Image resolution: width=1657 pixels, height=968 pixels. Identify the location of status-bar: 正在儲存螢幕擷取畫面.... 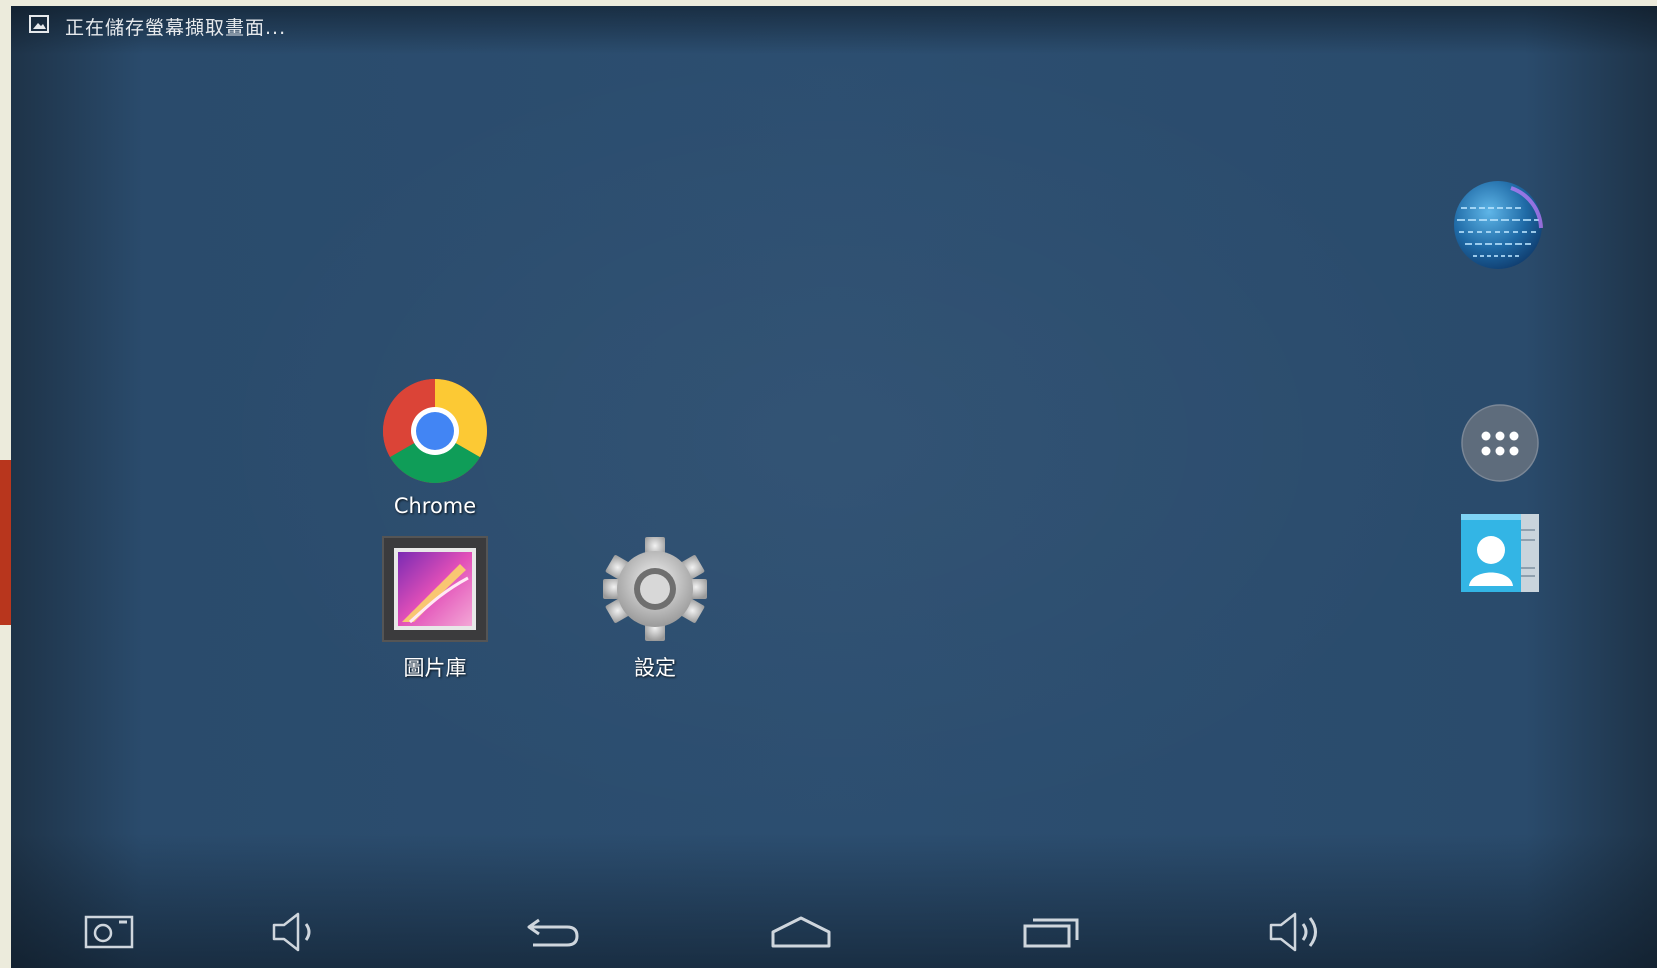
(834, 24).